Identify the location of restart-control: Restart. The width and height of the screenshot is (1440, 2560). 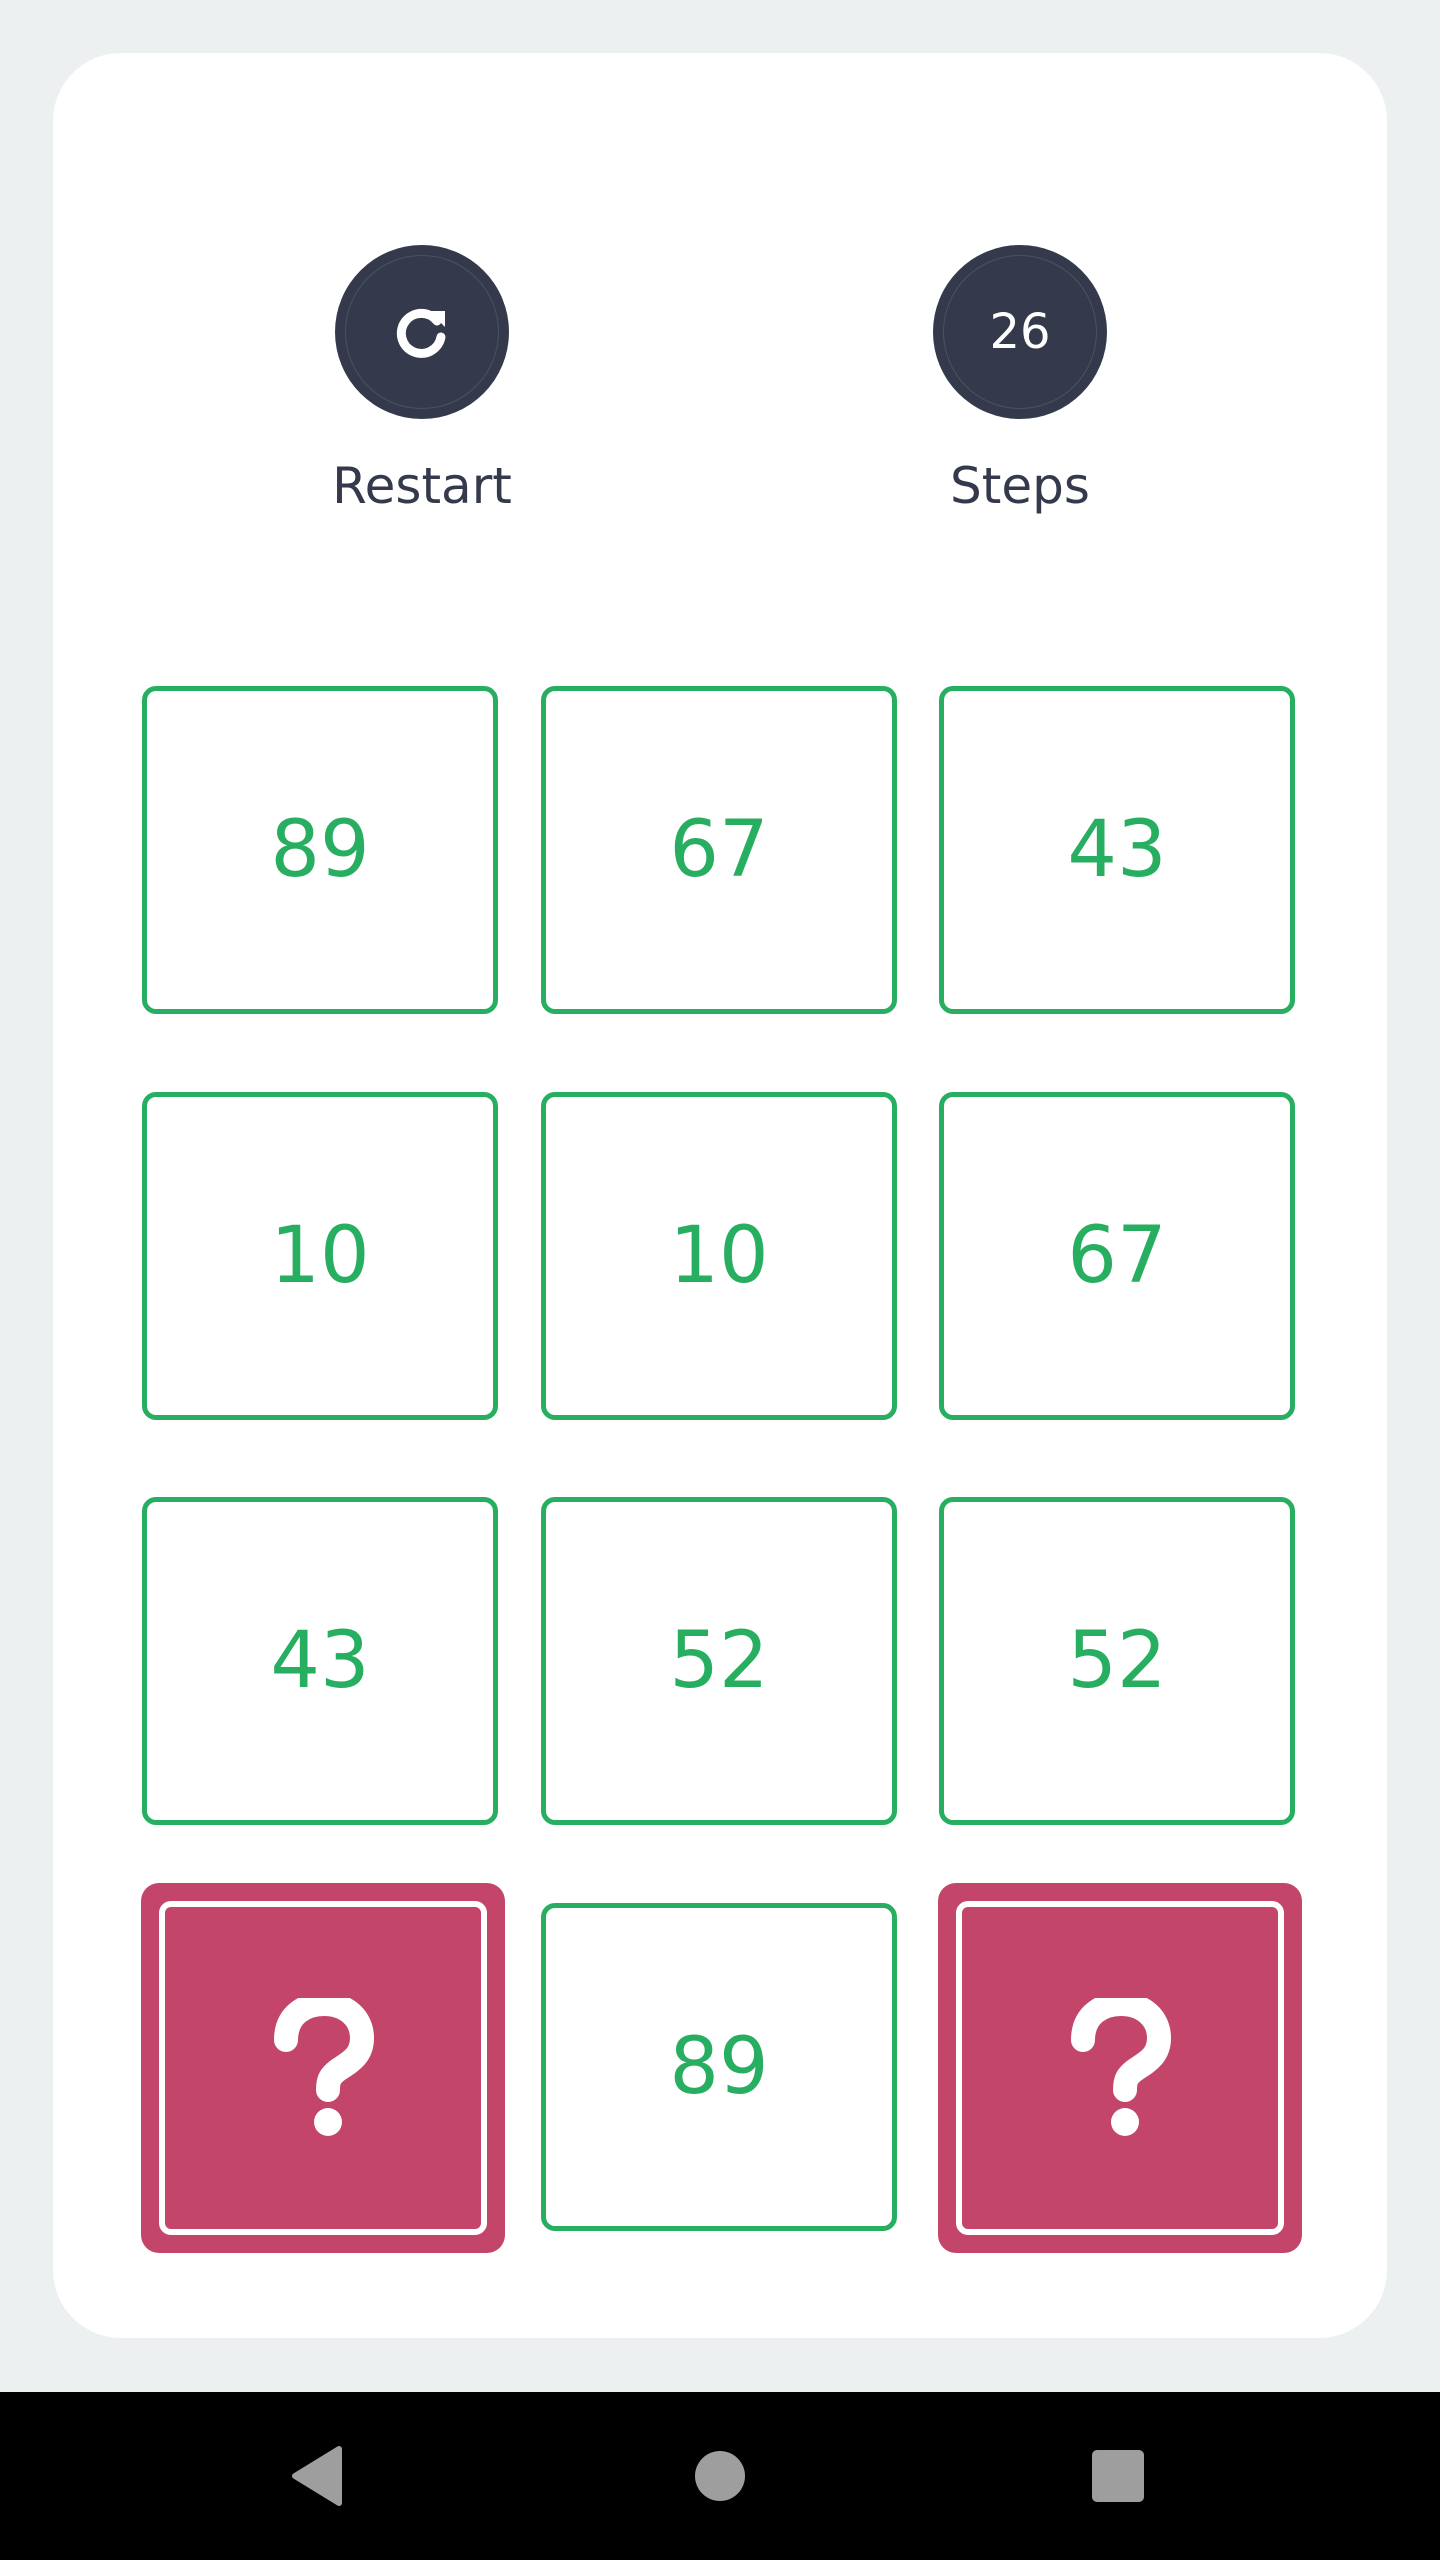
(422, 380).